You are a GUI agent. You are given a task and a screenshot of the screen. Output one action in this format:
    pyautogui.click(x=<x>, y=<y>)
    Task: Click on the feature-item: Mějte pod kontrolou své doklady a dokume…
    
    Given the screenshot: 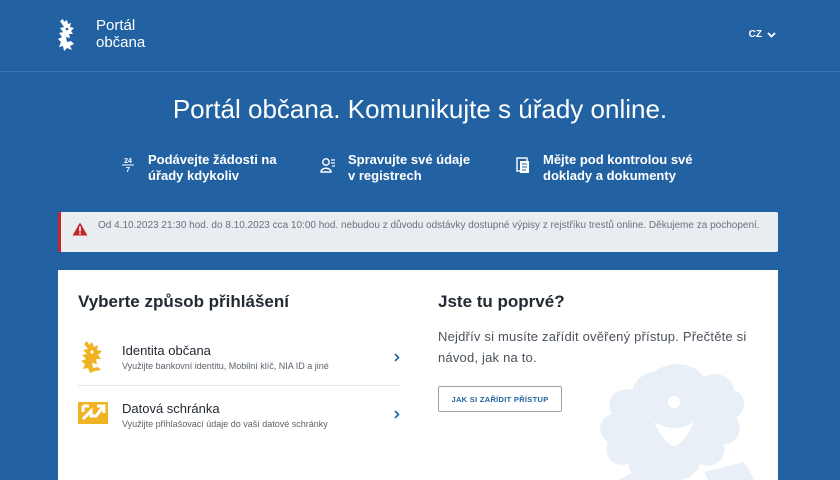 What is the action you would take?
    pyautogui.click(x=604, y=168)
    